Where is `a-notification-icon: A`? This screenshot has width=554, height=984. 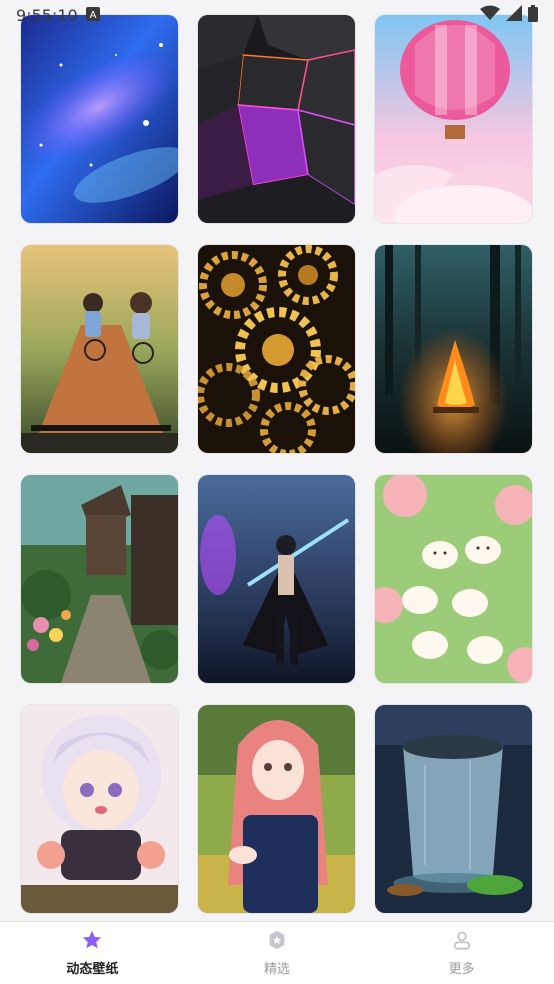
a-notification-icon: A is located at coordinates (92, 15).